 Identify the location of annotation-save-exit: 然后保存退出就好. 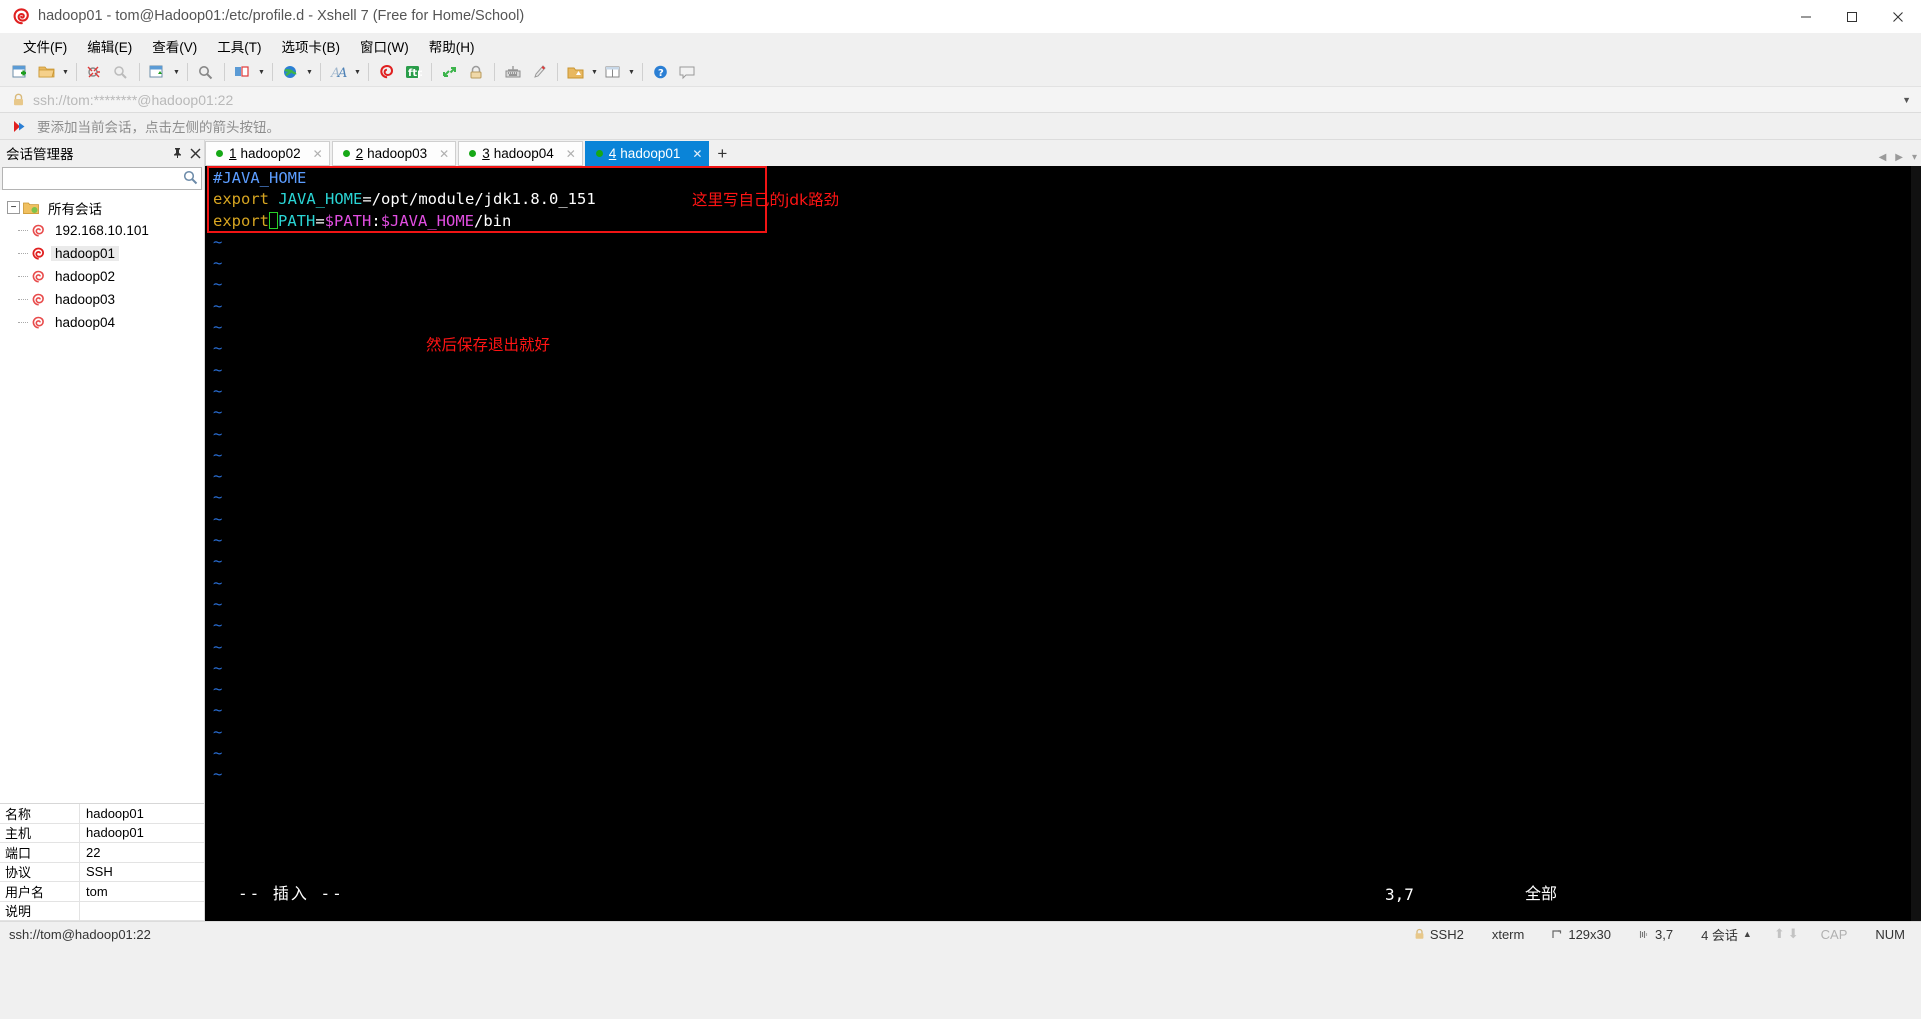
(488, 345).